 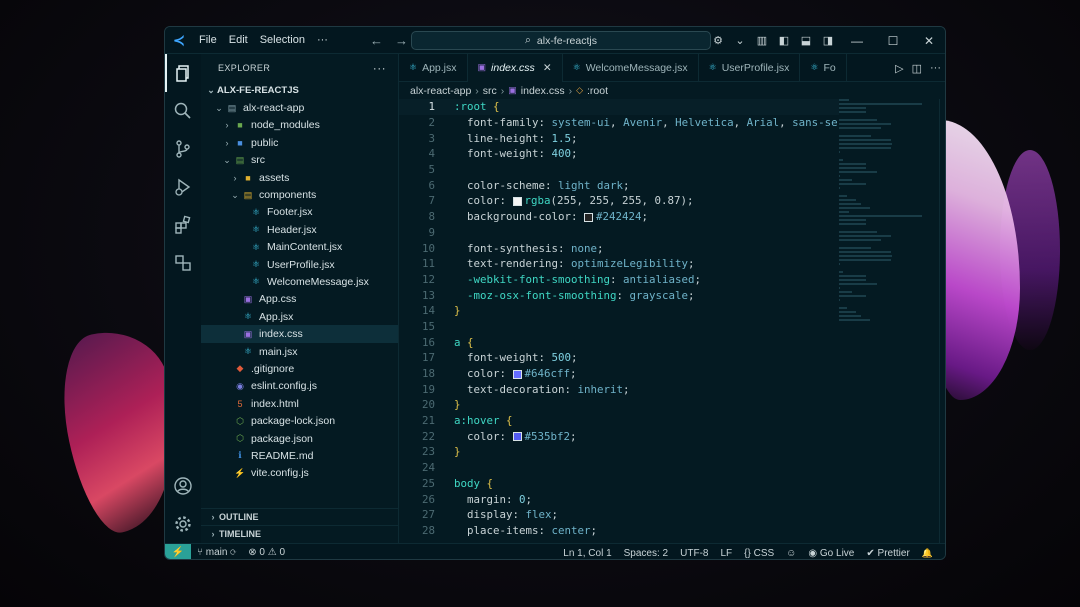 I want to click on remote-indicator-icon: ⚡, so click(x=178, y=551).